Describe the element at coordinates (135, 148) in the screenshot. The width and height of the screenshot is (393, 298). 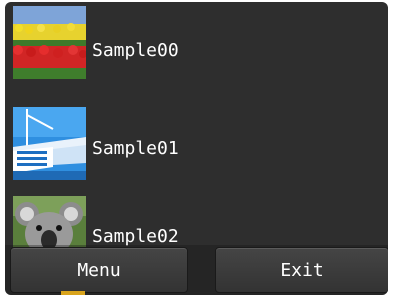
I see `list-item-label: Sample01` at that location.